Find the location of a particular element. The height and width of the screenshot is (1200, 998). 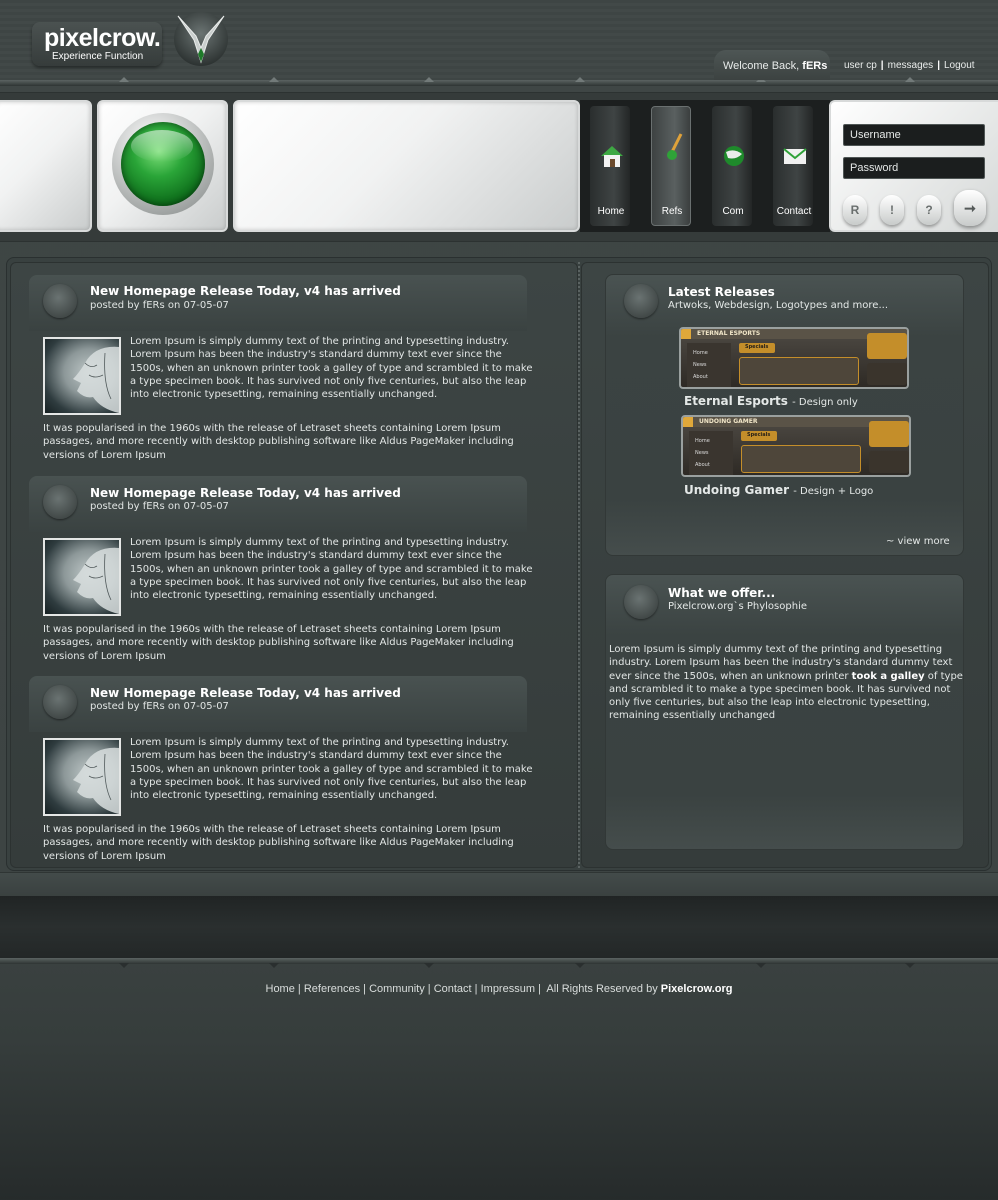

nav-label: Contact is located at coordinates (794, 211).